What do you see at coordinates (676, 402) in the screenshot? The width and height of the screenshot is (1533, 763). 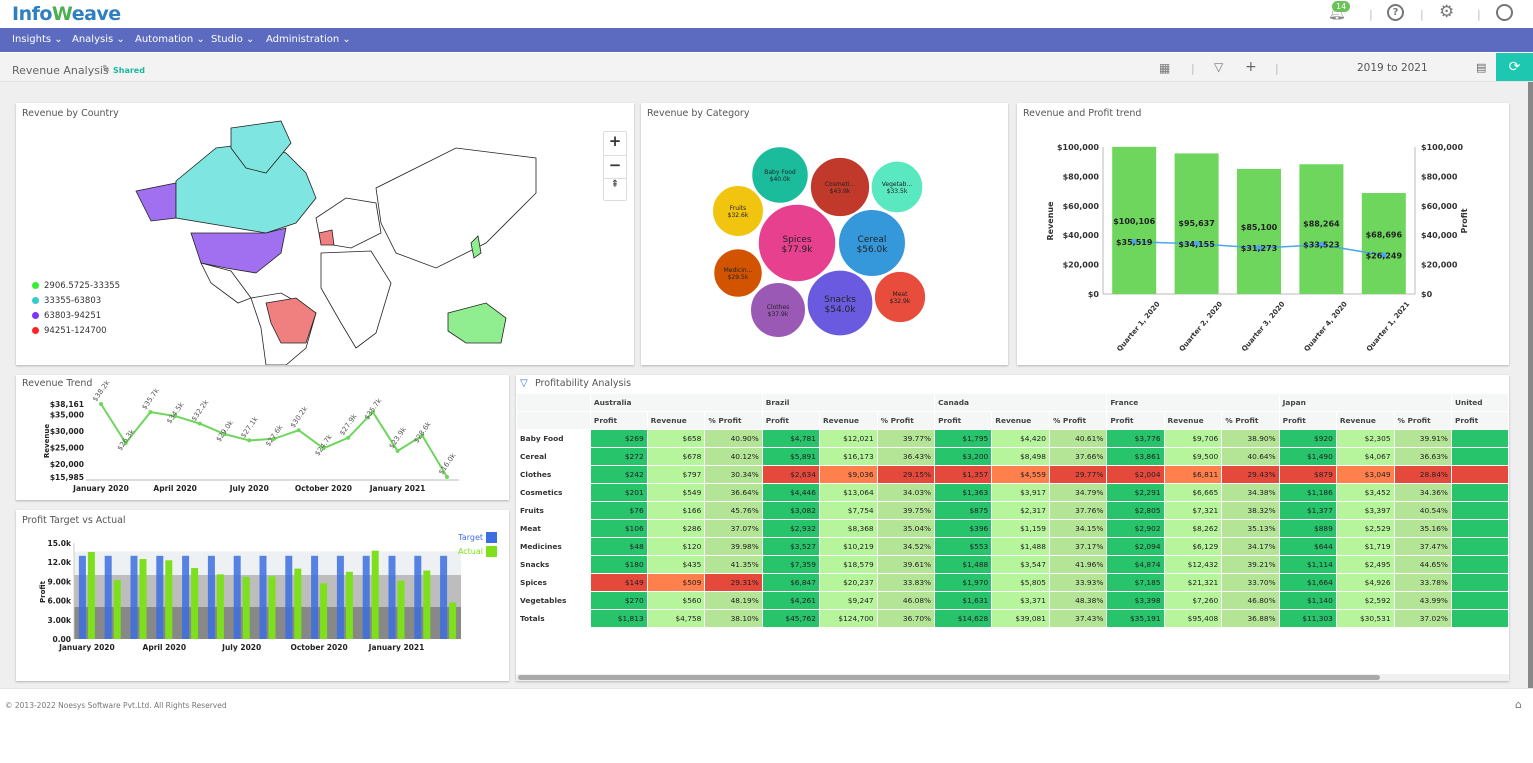 I see `country-header: Australia` at bounding box center [676, 402].